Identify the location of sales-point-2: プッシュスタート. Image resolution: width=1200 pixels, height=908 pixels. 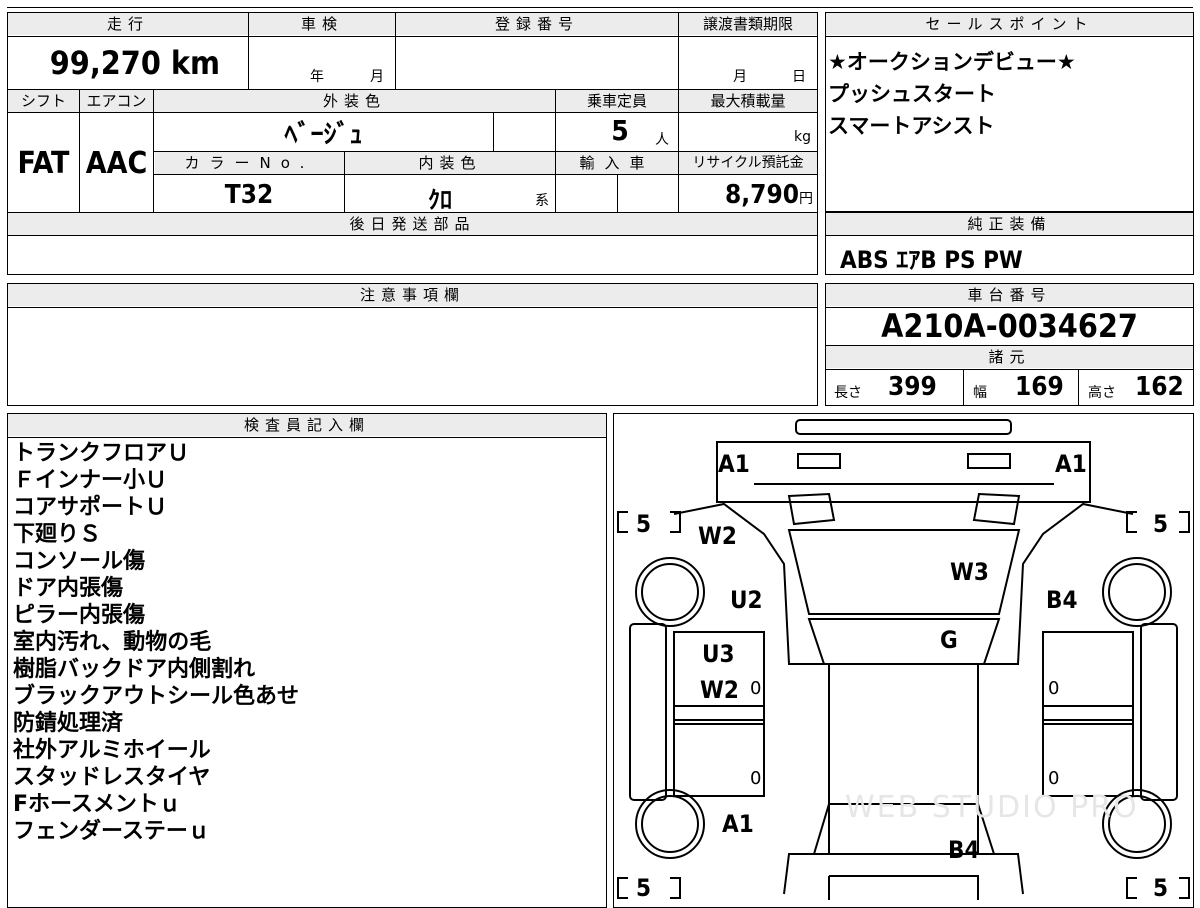
(912, 94).